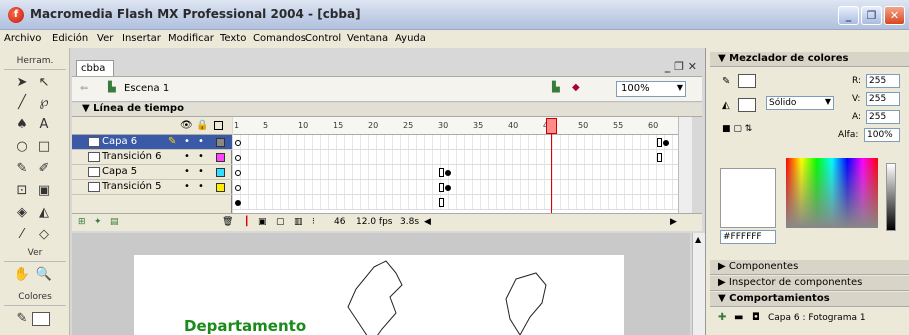 This screenshot has height=335, width=909. What do you see at coordinates (22, 103) in the screenshot?
I see `line-tool-icon: ╱` at bounding box center [22, 103].